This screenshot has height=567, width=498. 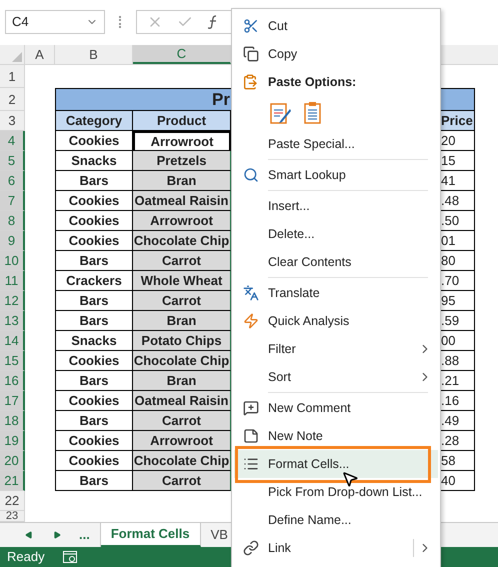 I want to click on table-cell: Pretzels, so click(x=182, y=161).